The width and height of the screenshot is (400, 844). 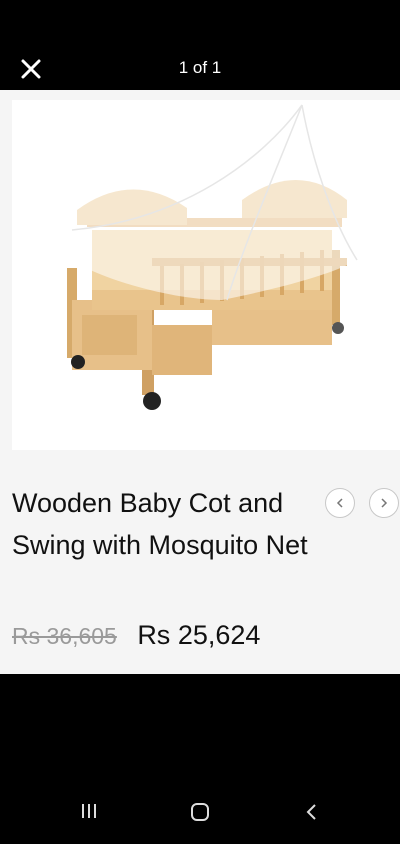 I want to click on back-icon, so click(x=311, y=812).